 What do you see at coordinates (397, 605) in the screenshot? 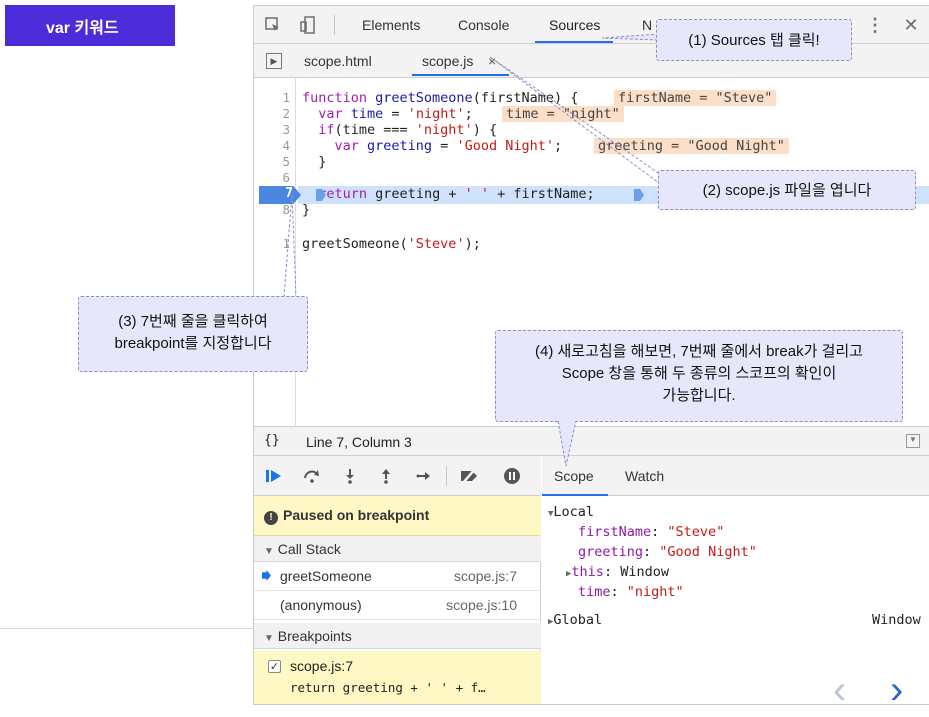
I see `call-stack-row: (anonymous) scope.js:10` at bounding box center [397, 605].